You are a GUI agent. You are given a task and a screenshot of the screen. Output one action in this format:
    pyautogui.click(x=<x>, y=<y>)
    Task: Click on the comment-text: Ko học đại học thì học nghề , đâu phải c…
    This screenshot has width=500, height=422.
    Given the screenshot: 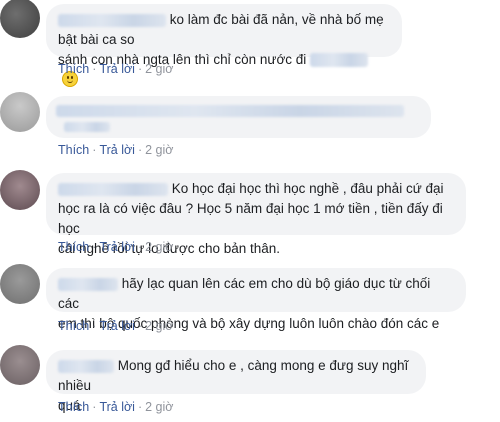 What is the action you would take?
    pyautogui.click(x=307, y=188)
    